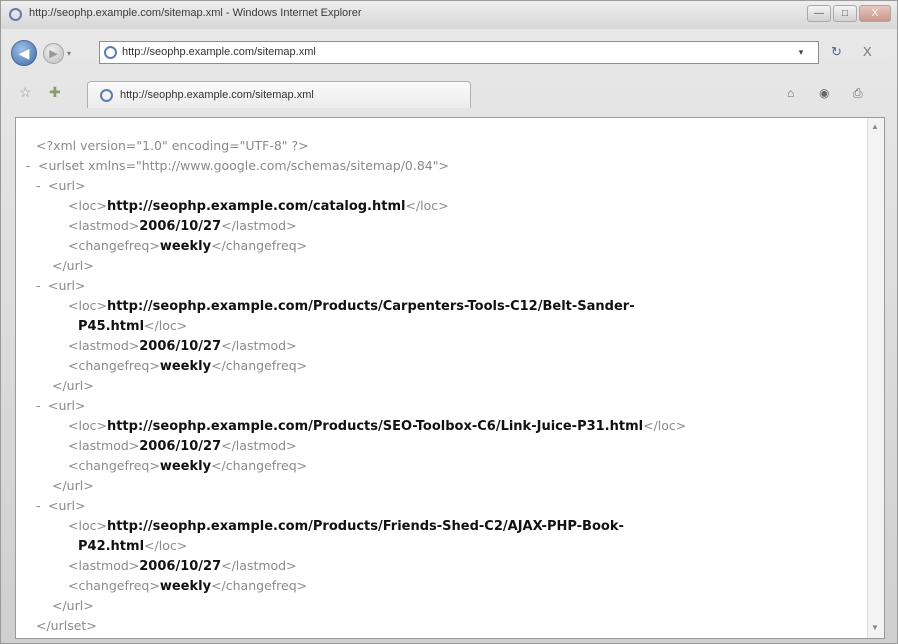 The height and width of the screenshot is (644, 898). What do you see at coordinates (110, 52) in the screenshot?
I see `page-icon` at bounding box center [110, 52].